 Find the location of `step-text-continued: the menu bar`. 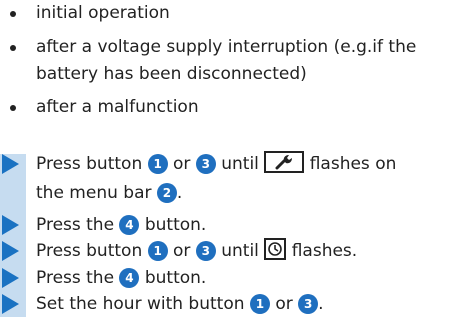

step-text-continued: the menu bar is located at coordinates (94, 193).